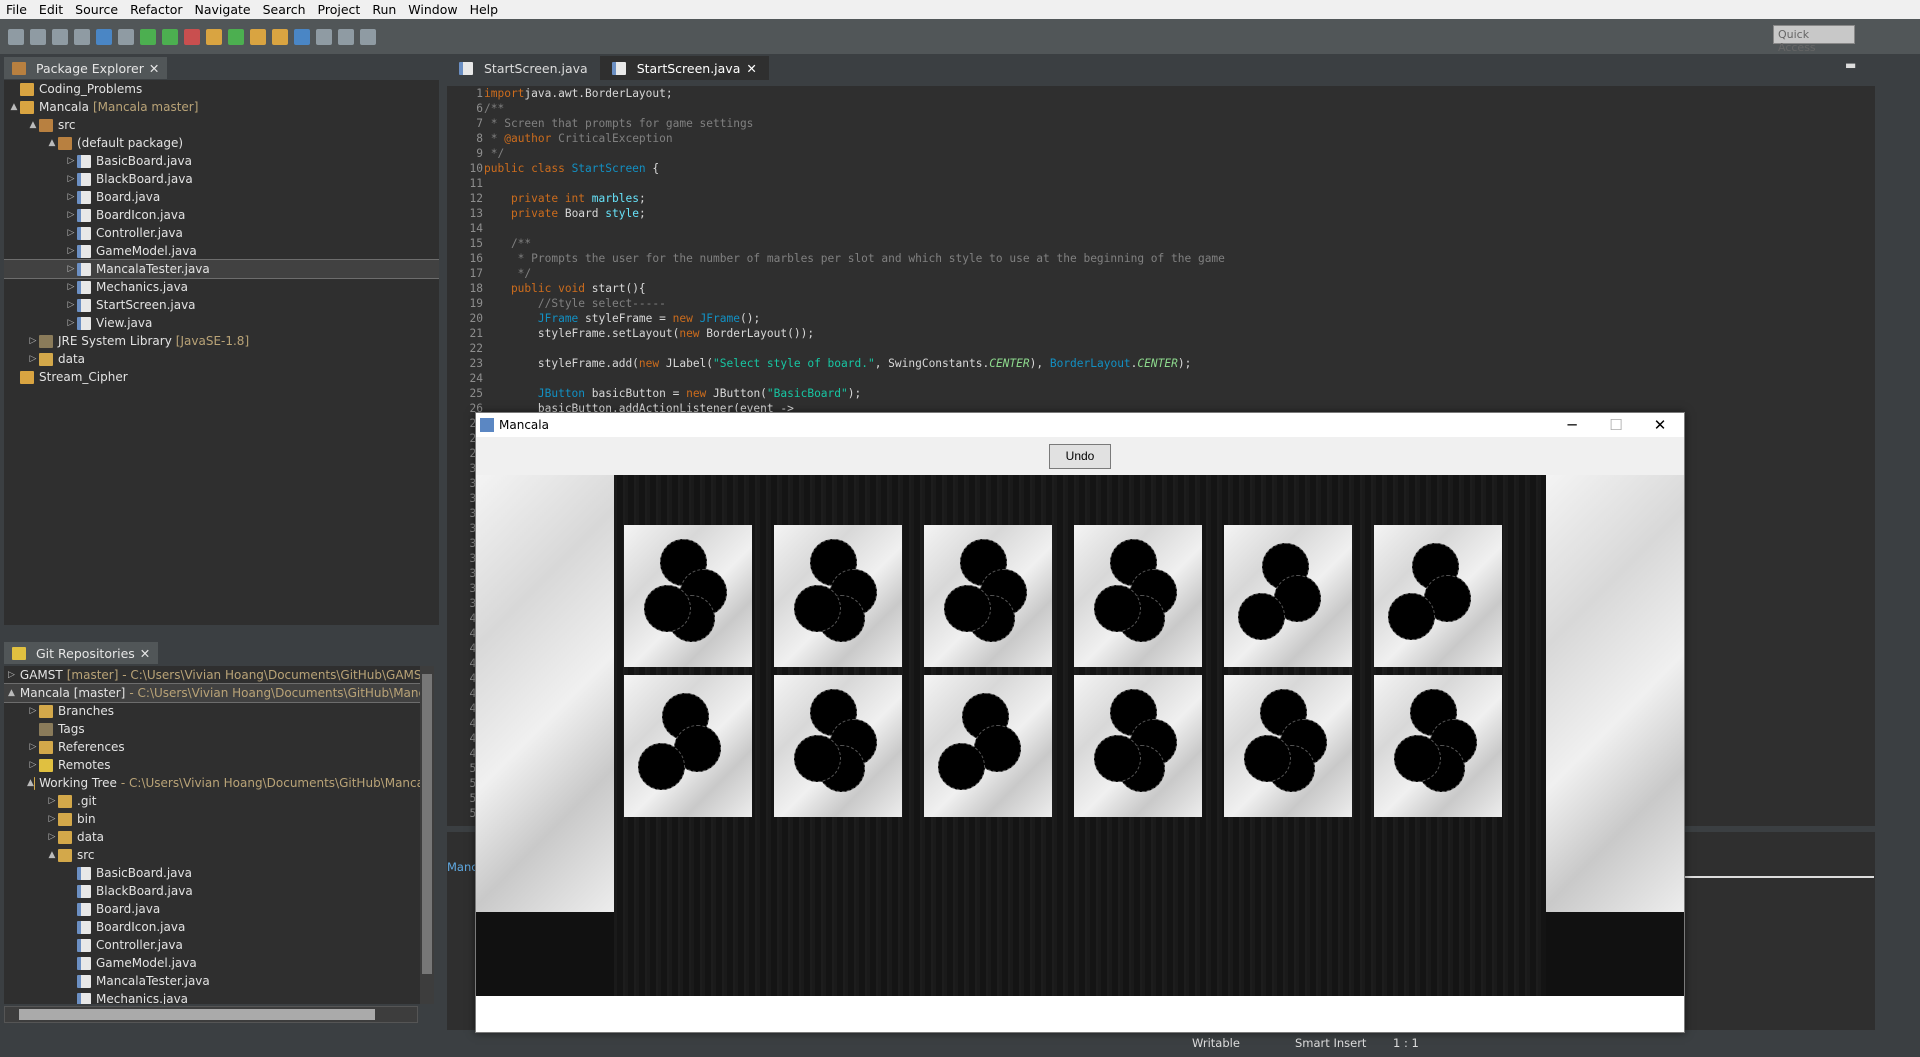 The image size is (1920, 1057). Describe the element at coordinates (214, 819) in the screenshot. I see `tree-item: ▷ bin` at that location.